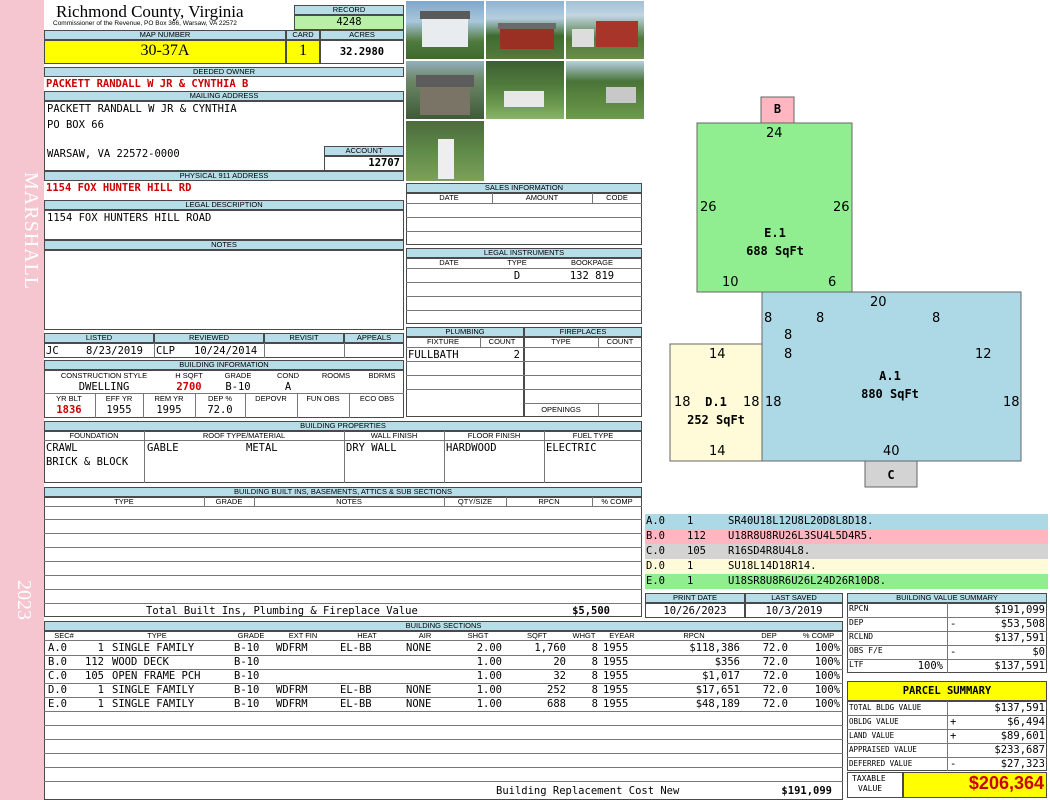 This screenshot has height=800, width=1050. Describe the element at coordinates (119, 410) in the screenshot. I see `eff-yr-value: 1955` at that location.